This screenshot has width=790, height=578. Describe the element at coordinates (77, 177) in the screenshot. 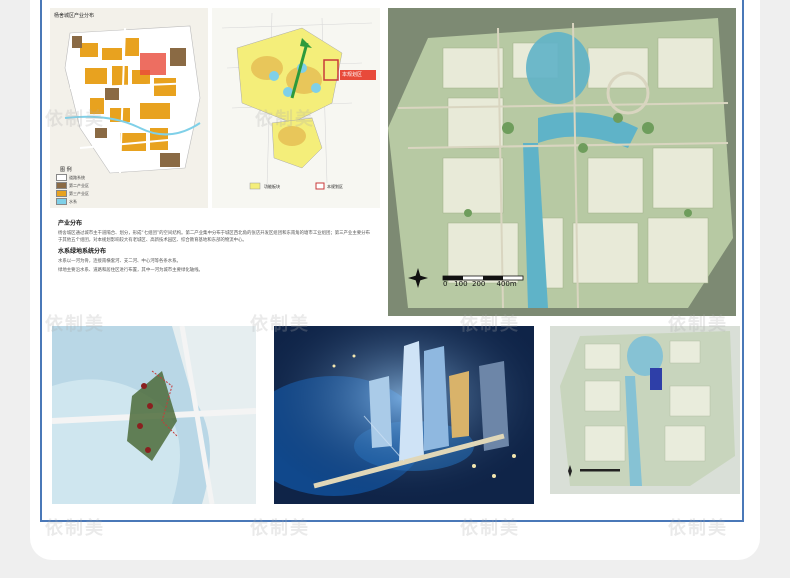

I see `legend-label: 道路系统` at that location.